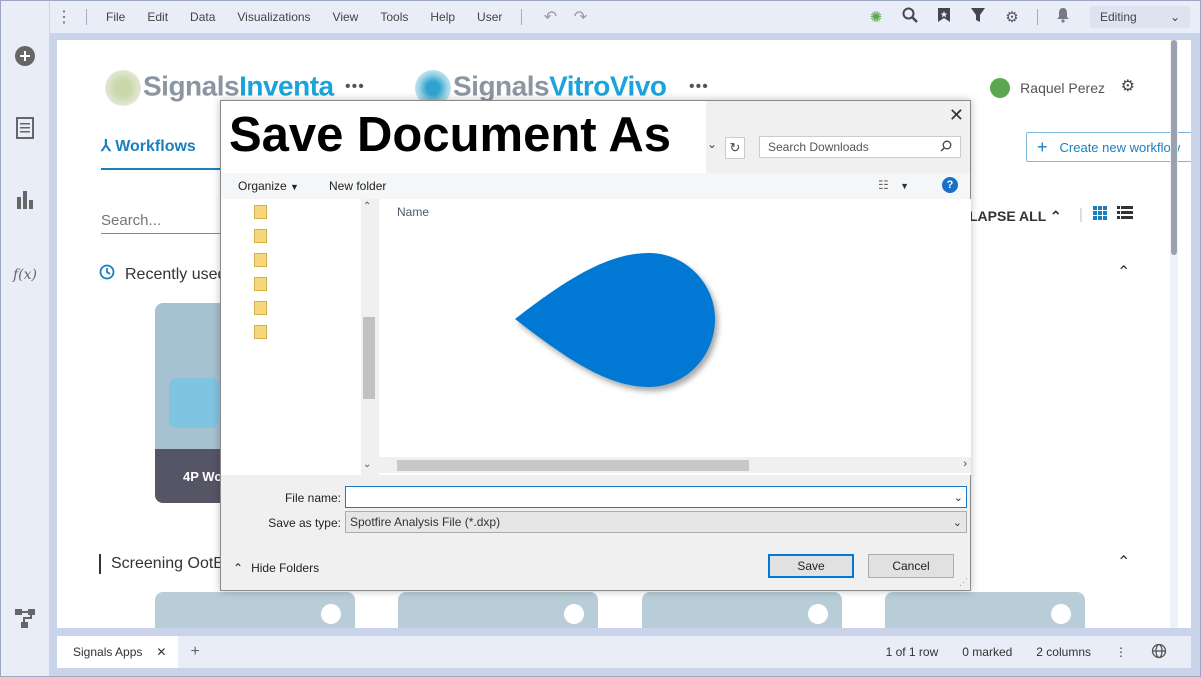 The image size is (1201, 677). I want to click on add-circle-icon, so click(25, 57).